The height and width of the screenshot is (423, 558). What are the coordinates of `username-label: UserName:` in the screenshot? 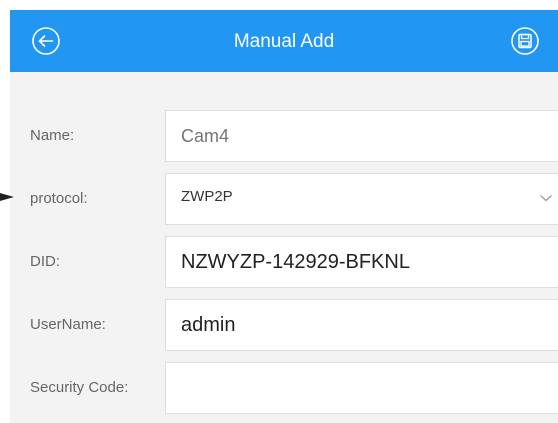 It's located at (68, 324).